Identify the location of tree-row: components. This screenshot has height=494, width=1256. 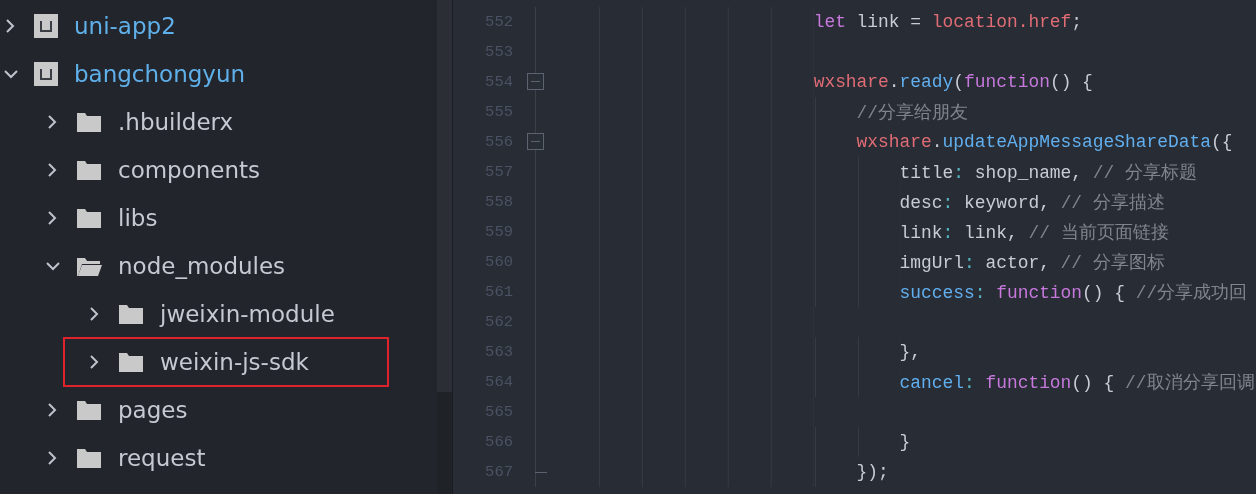
(184, 170).